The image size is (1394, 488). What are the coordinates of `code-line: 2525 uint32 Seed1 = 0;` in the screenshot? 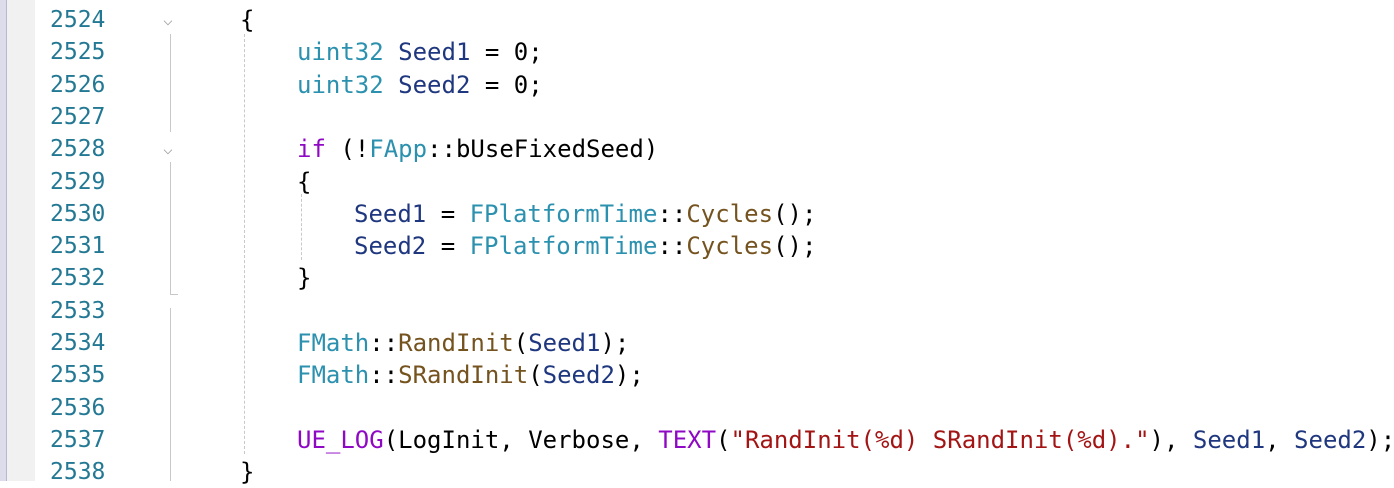 It's located at (697, 52).